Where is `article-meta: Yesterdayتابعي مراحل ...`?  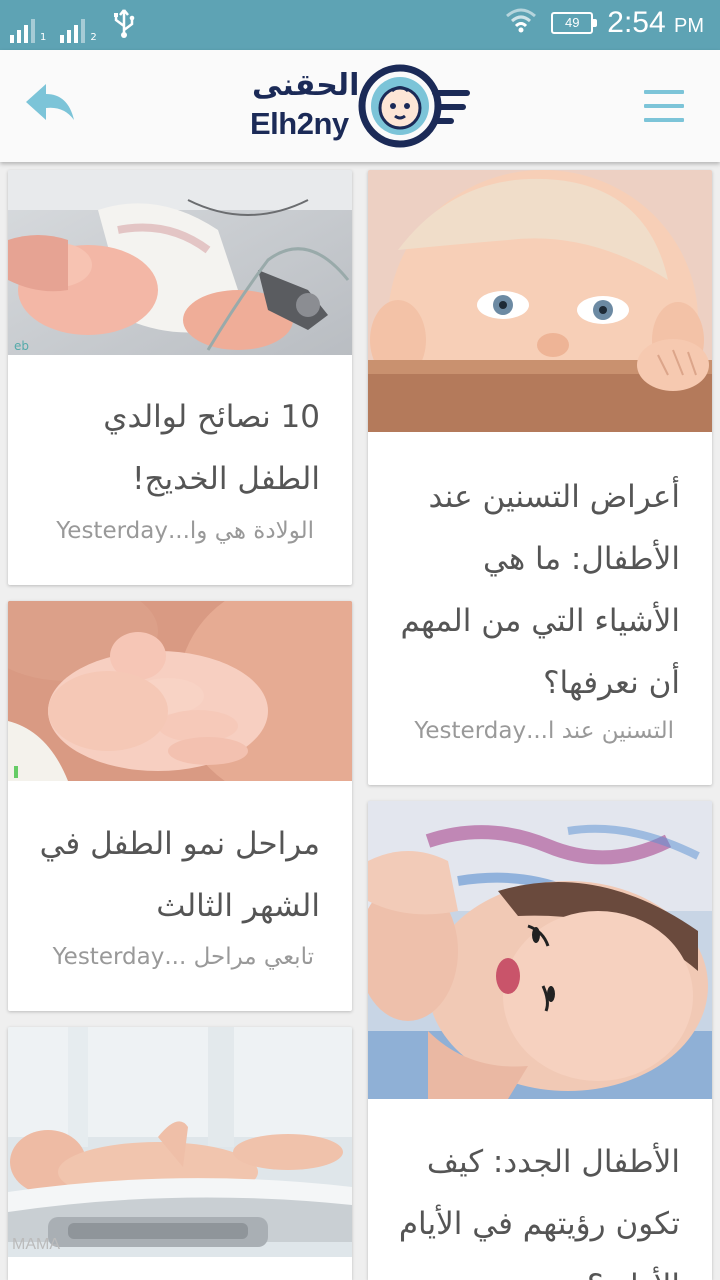 article-meta: Yesterdayتابعي مراحل ... is located at coordinates (171, 957).